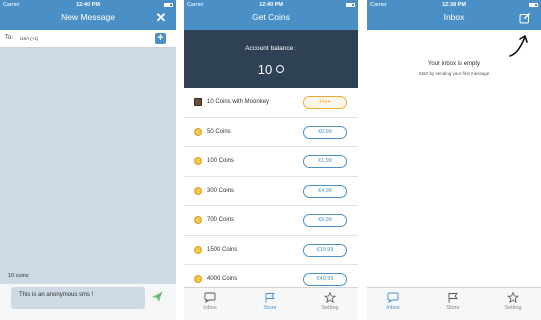 The width and height of the screenshot is (541, 320). Describe the element at coordinates (221, 161) in the screenshot. I see `package-label: 100 Coins` at that location.